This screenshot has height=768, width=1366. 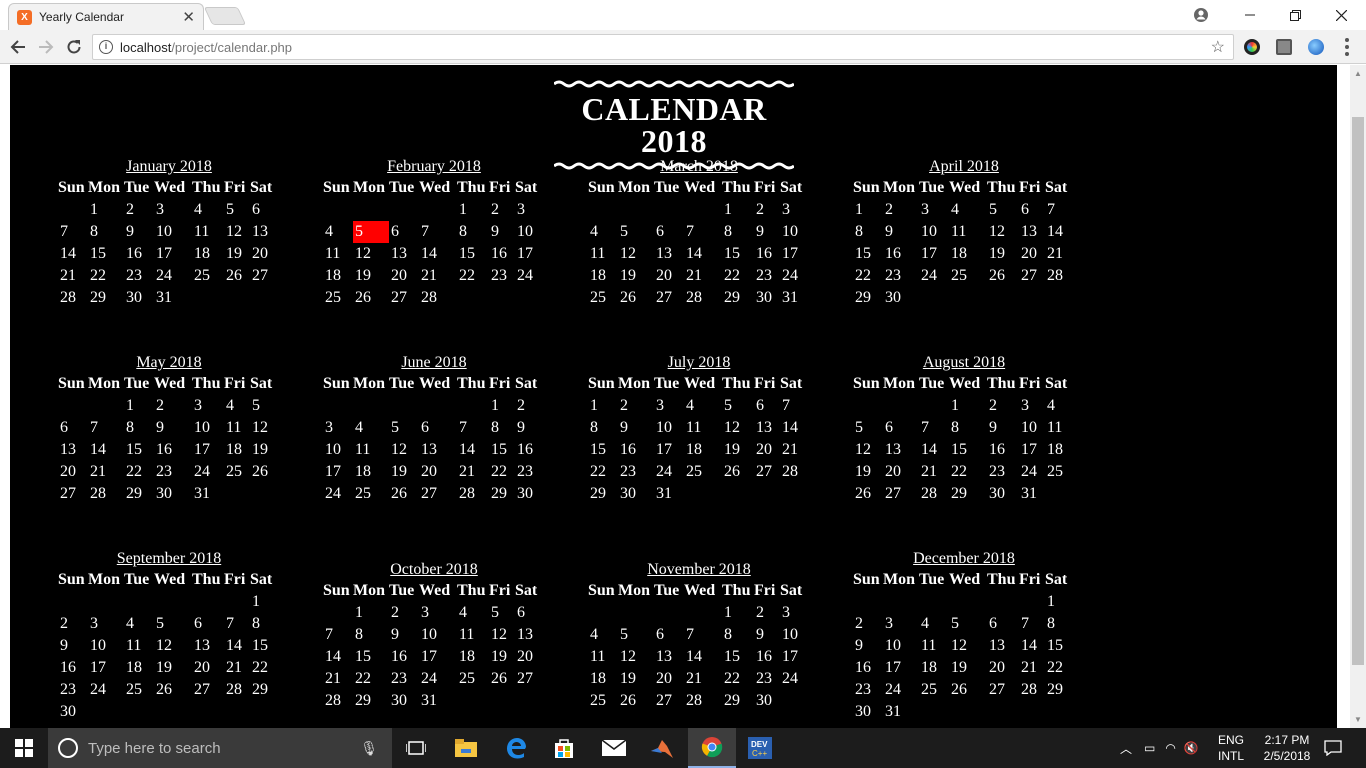 I want to click on page-right-border, so click(x=1343, y=396).